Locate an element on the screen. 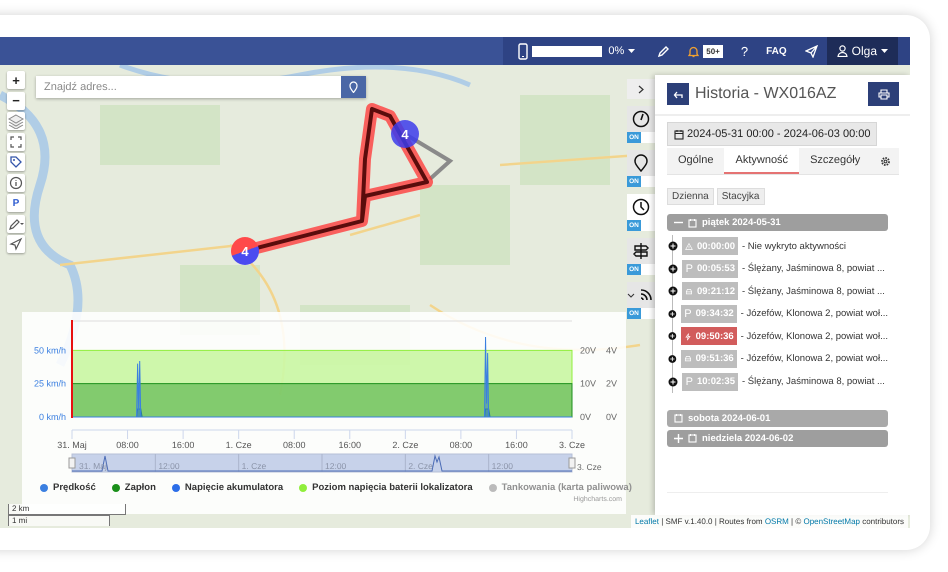  event-time-badge: P 09:34:32 is located at coordinates (708, 313).